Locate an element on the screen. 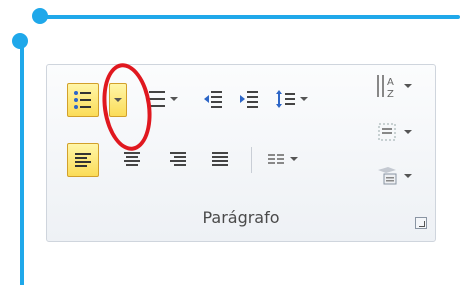  decrease-indent-icon is located at coordinates (213, 99).